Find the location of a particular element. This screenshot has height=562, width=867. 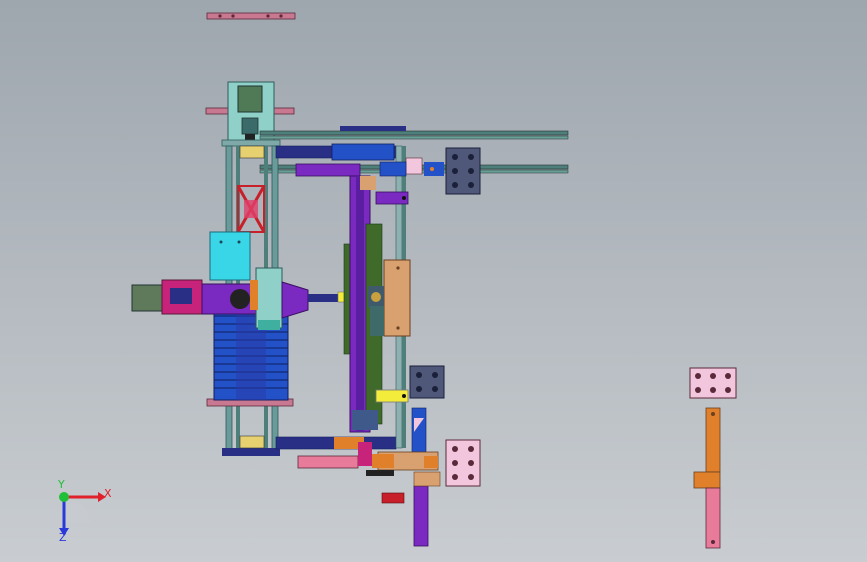

top-floating-bar is located at coordinates (251, 16).